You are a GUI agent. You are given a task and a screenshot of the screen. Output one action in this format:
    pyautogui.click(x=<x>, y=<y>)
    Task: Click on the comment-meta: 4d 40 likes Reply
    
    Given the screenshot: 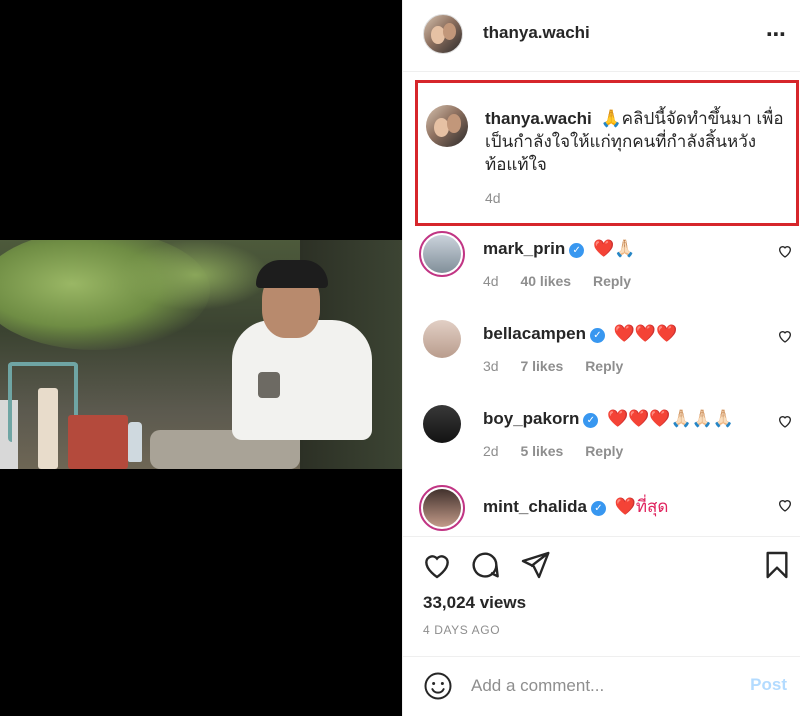 What is the action you would take?
    pyautogui.click(x=566, y=281)
    